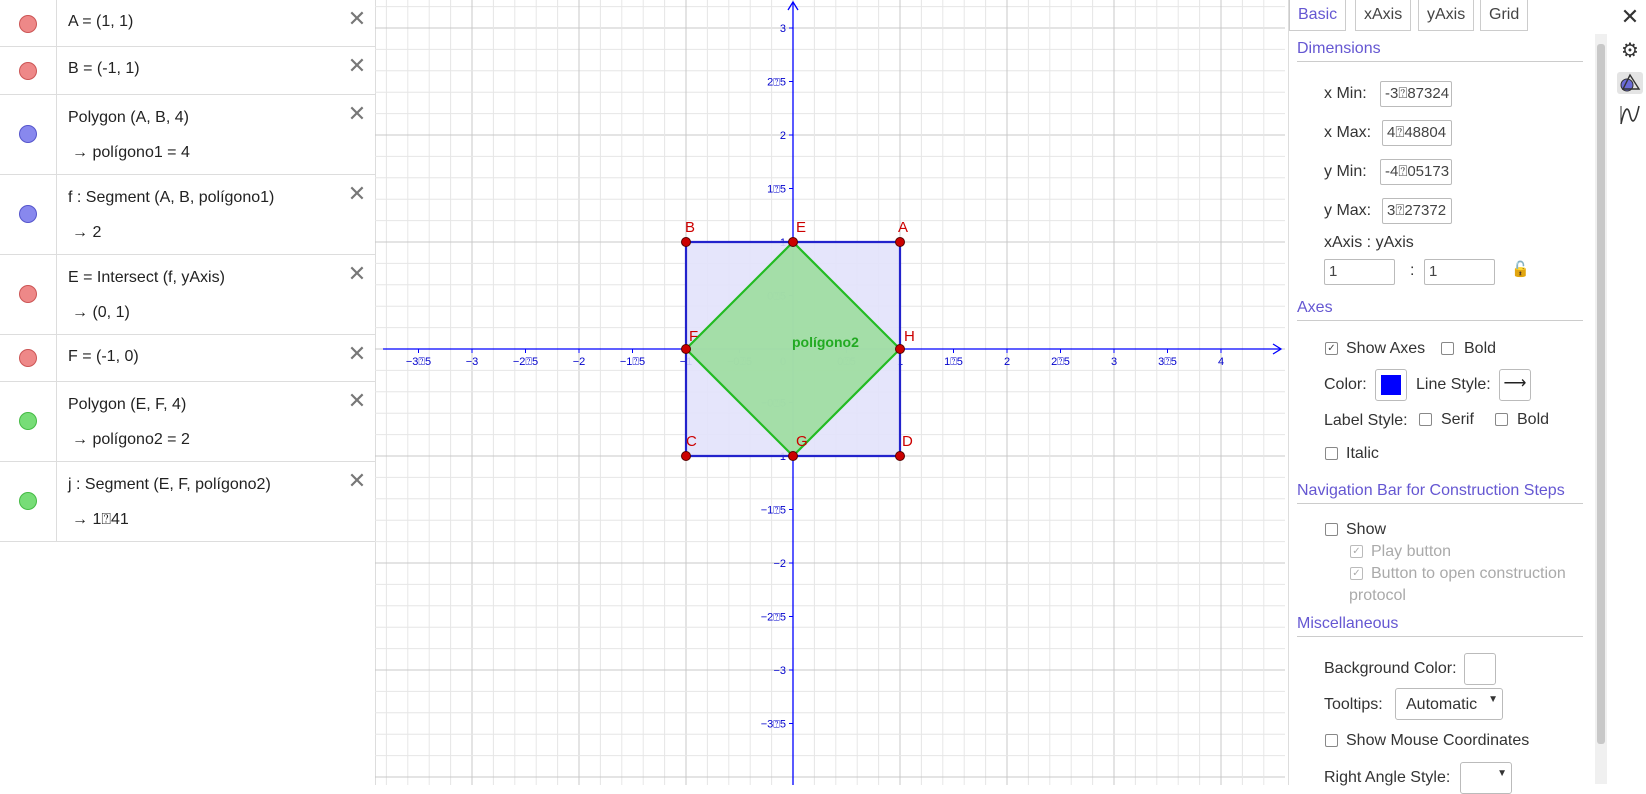 This screenshot has height=794, width=1646. I want to click on serif-checkbox, so click(1425, 419).